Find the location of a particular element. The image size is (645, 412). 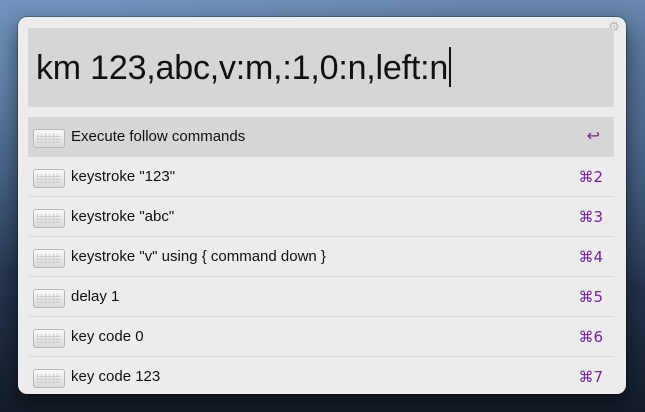

result-shortcut: ⌘7 is located at coordinates (590, 377).